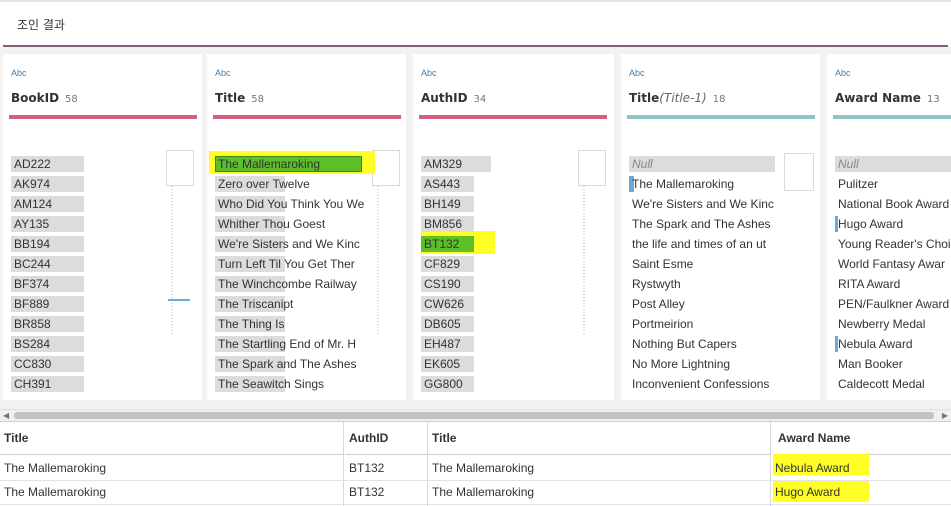 Image resolution: width=951 pixels, height=506 pixels. I want to click on list-item: EK605, so click(517, 365).